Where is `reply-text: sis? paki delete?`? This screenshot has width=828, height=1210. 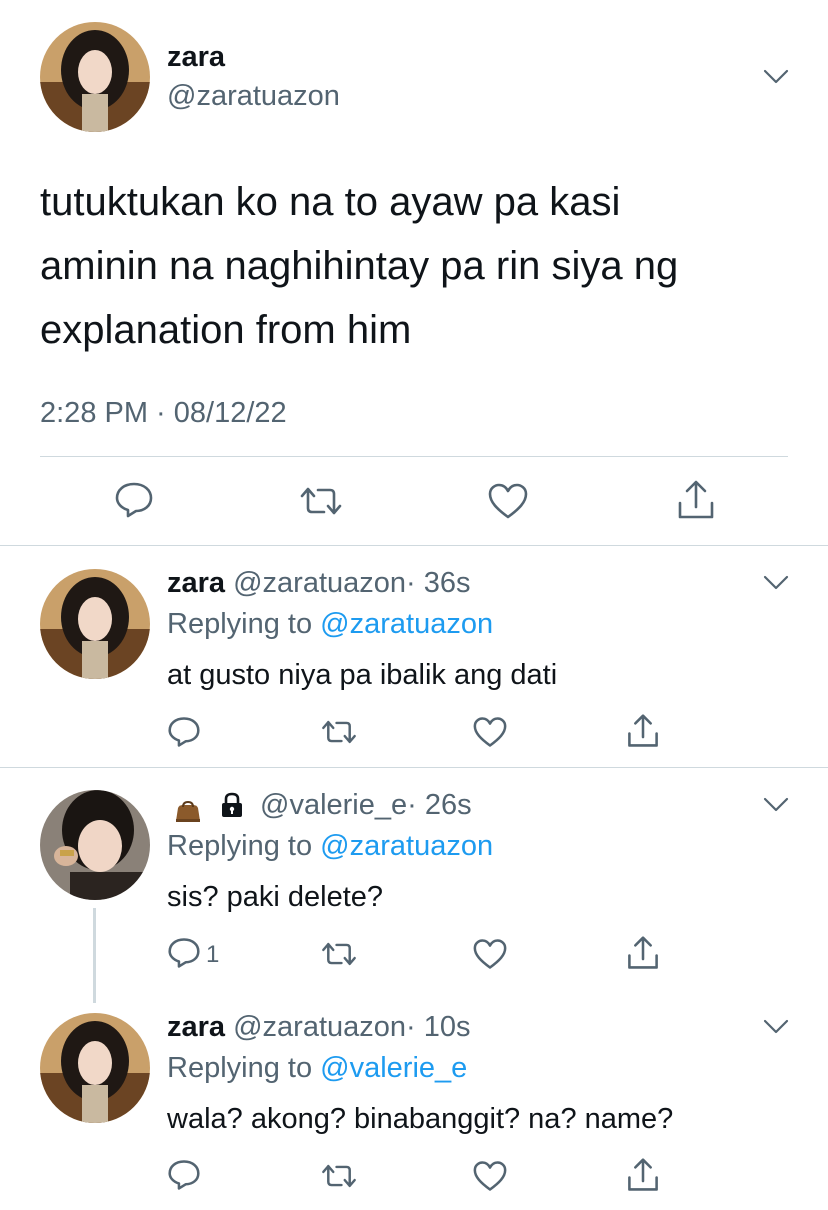 reply-text: sis? paki delete? is located at coordinates (275, 897).